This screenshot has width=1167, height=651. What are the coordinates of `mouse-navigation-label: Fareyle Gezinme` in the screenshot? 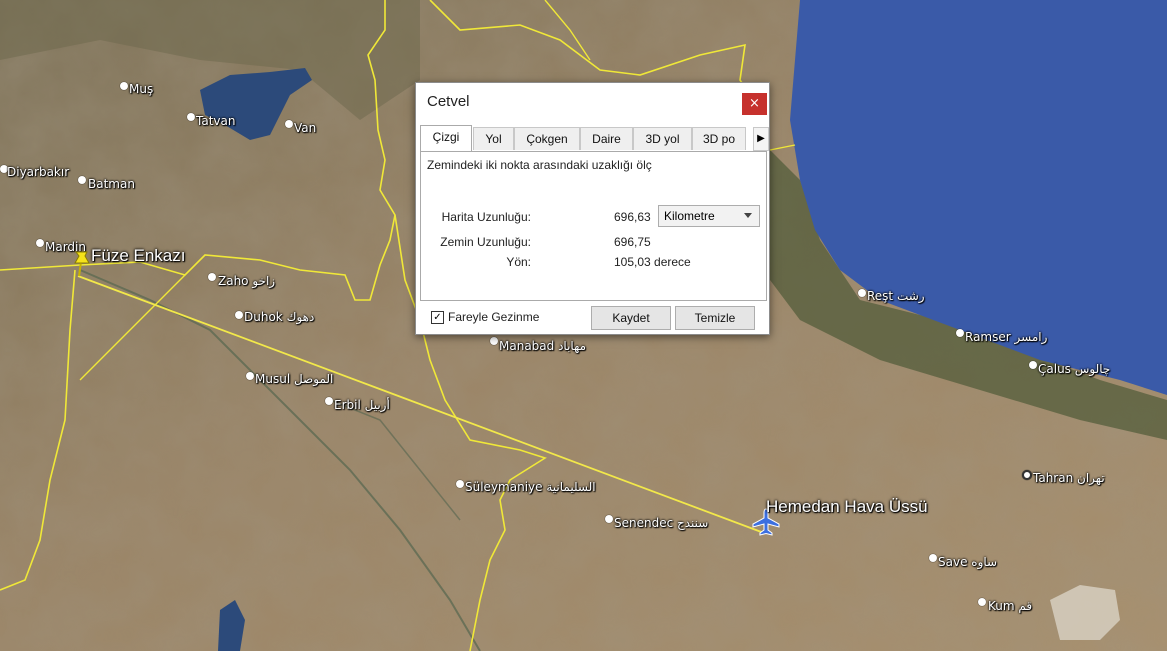 It's located at (493, 317).